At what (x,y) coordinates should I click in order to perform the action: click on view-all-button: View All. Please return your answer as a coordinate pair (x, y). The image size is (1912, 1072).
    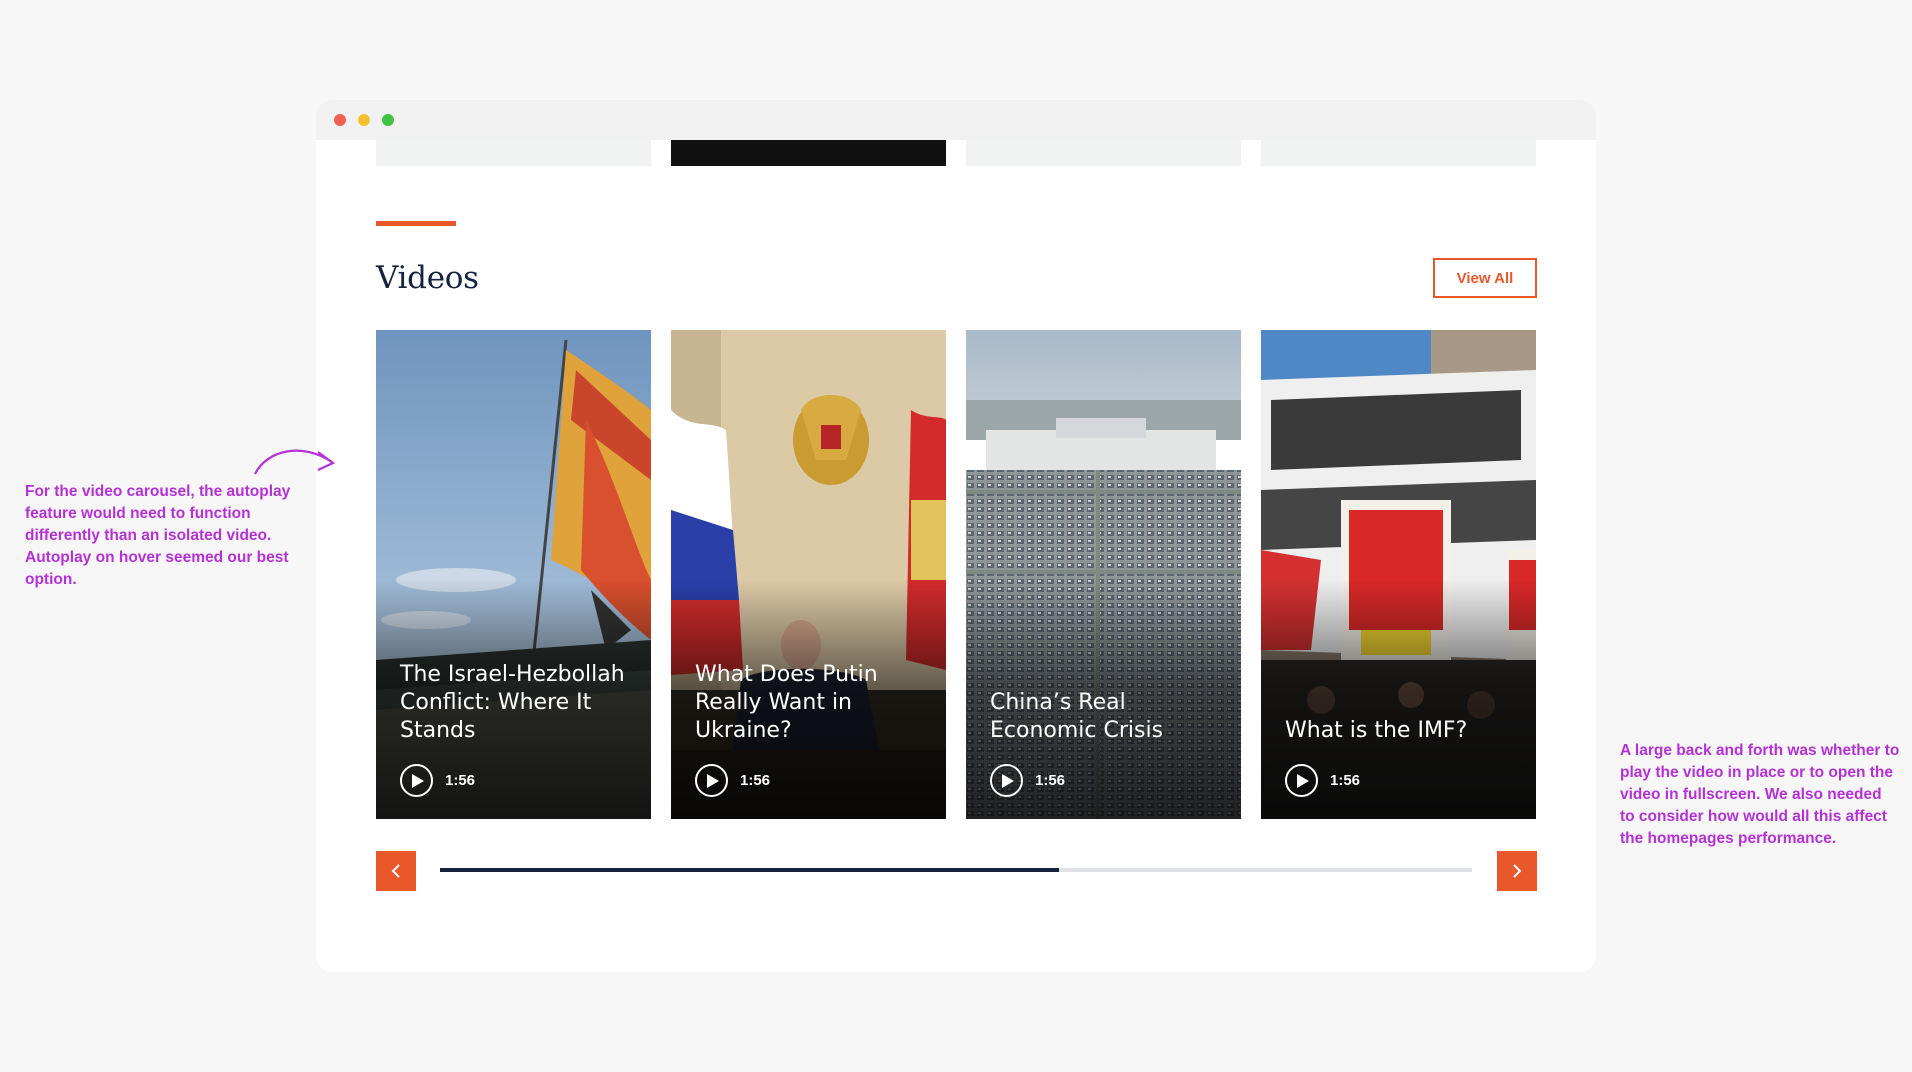
    Looking at the image, I should click on (1485, 278).